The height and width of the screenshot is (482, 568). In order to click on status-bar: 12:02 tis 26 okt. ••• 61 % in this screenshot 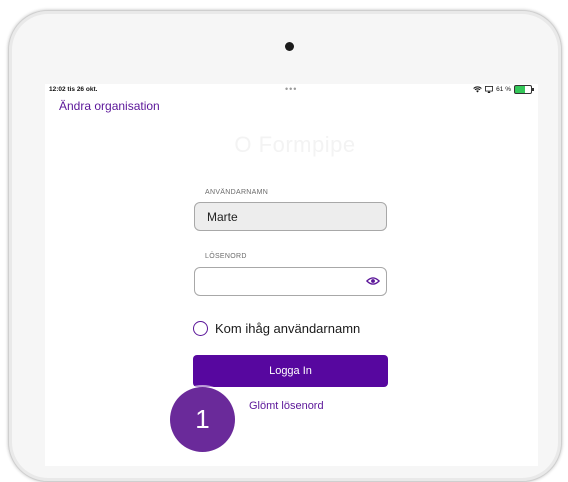, I will do `click(291, 90)`.